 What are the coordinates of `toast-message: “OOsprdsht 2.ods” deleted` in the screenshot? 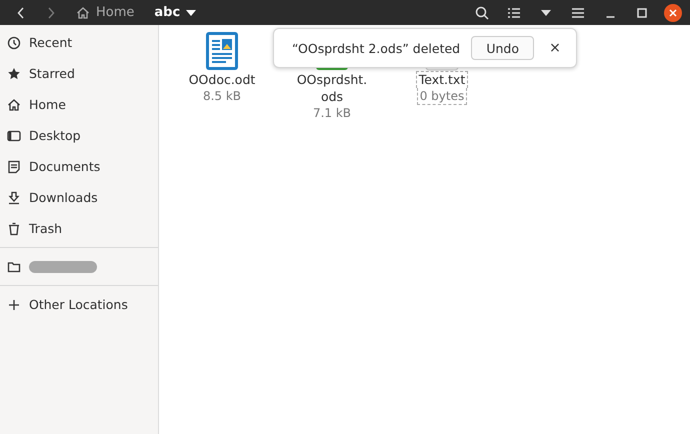 It's located at (377, 48).